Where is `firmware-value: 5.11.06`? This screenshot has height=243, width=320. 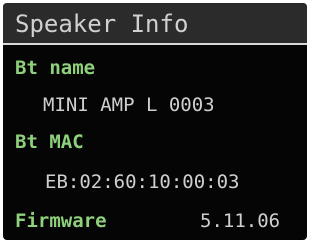
firmware-value: 5.11.06 is located at coordinates (240, 221).